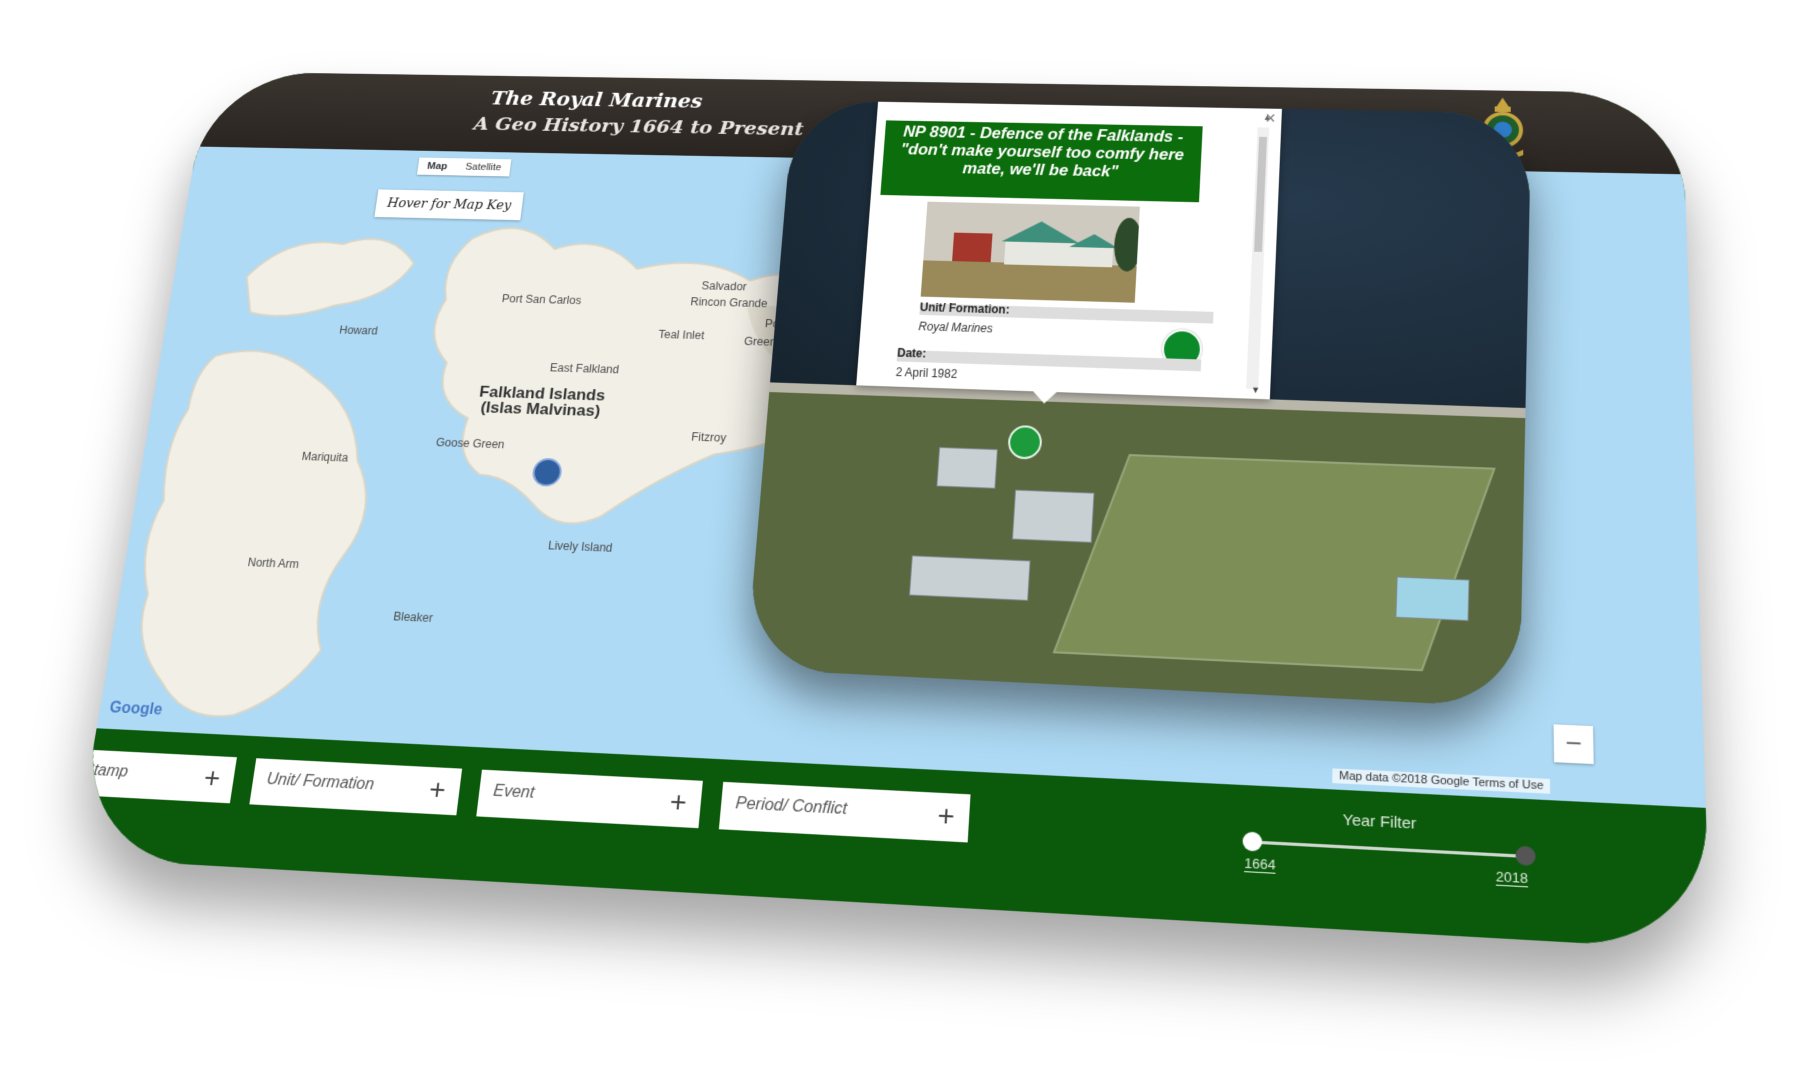  I want to click on close-icon: ×, so click(1270, 119).